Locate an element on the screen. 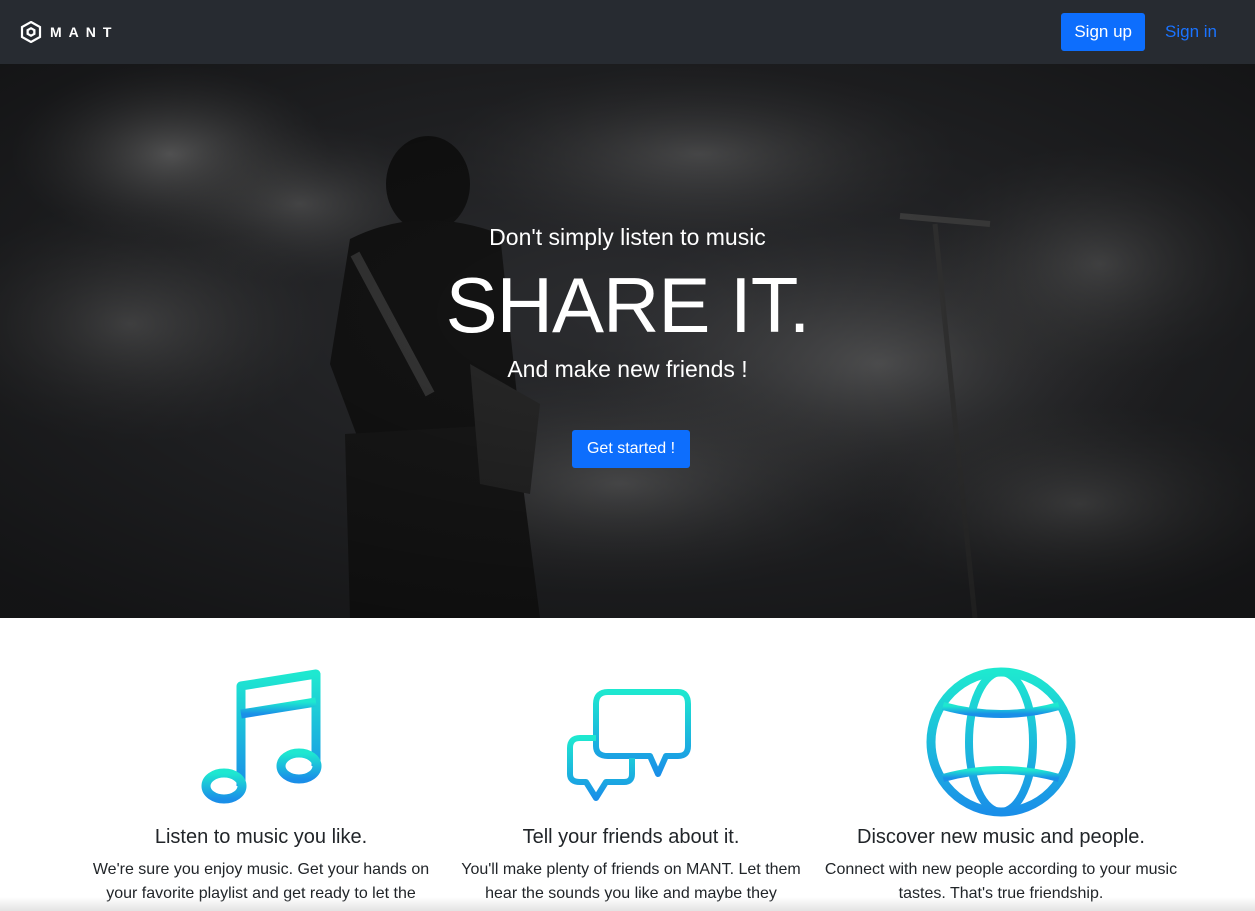  feature-title: Listen to music you like. is located at coordinates (261, 837).